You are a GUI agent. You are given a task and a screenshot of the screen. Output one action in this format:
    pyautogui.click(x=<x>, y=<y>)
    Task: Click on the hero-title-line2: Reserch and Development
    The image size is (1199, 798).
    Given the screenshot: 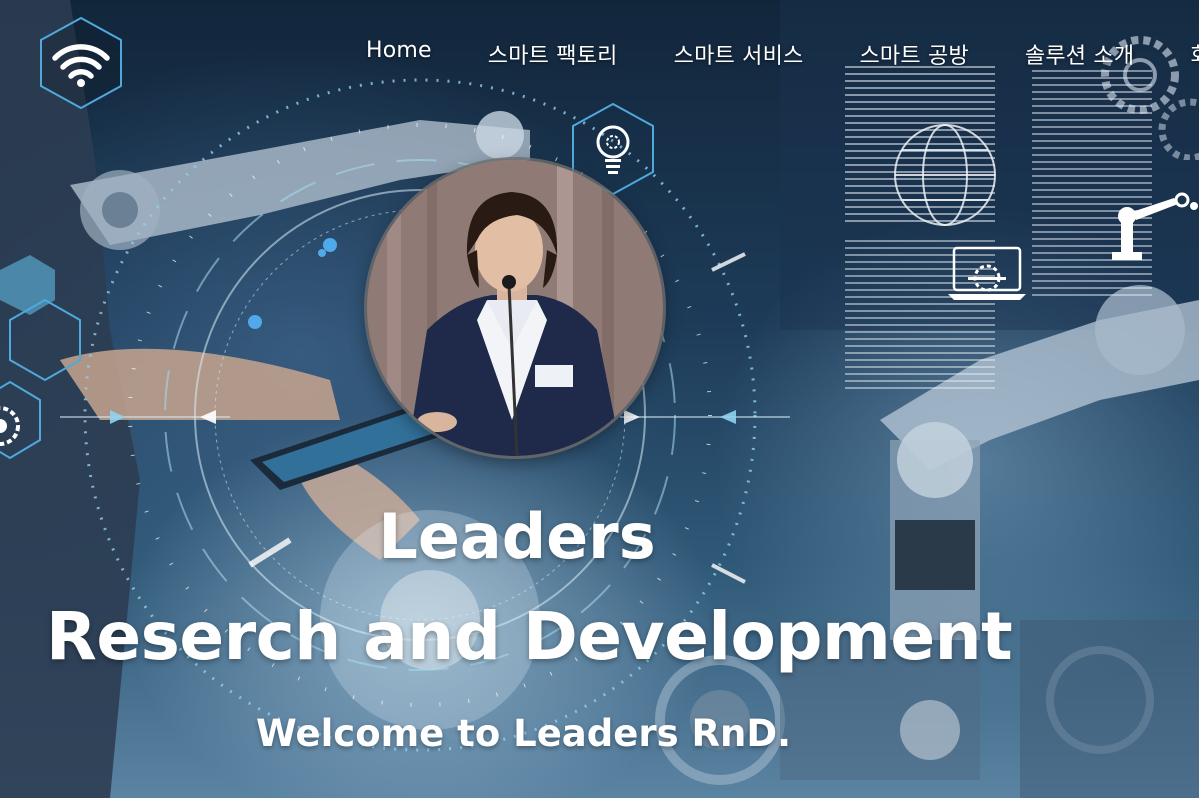 What is the action you would take?
    pyautogui.click(x=529, y=636)
    